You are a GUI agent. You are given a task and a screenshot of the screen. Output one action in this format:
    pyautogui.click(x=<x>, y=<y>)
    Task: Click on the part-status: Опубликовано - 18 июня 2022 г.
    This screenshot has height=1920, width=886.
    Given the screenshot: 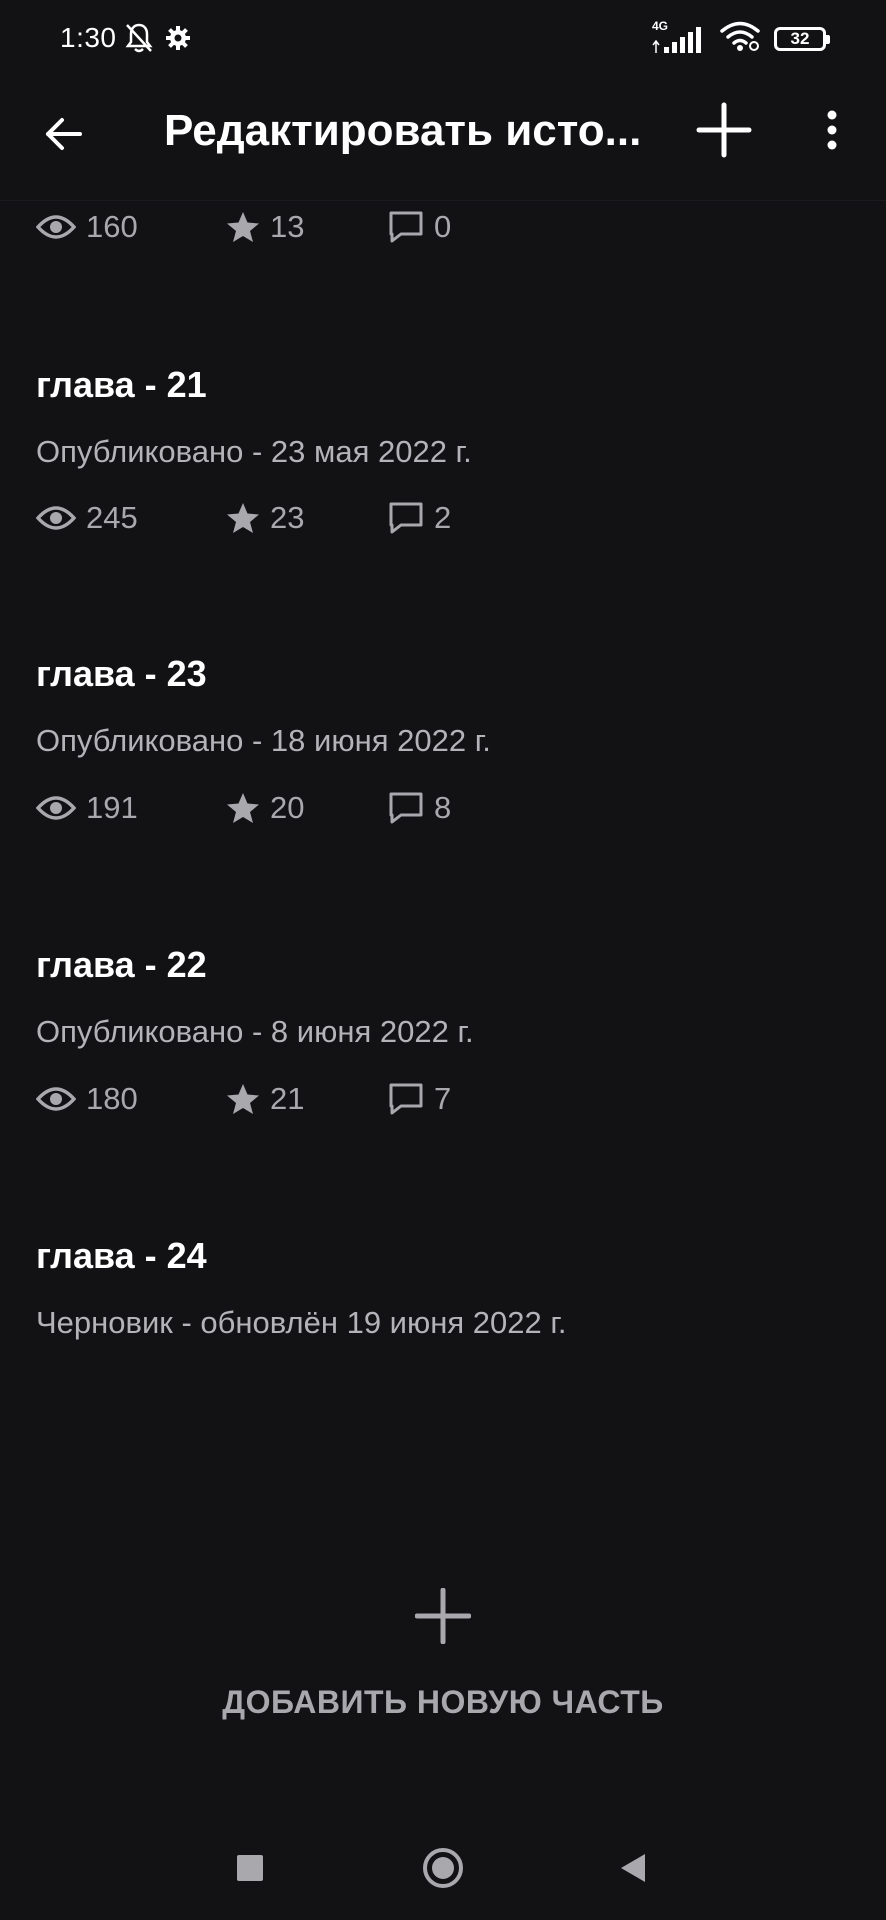 What is the action you would take?
    pyautogui.click(x=263, y=740)
    